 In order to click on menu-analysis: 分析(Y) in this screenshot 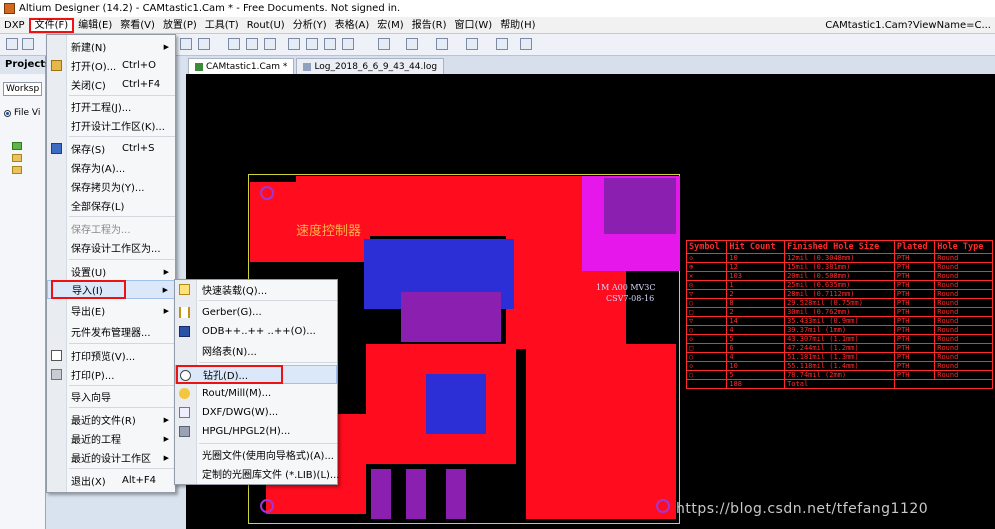, I will do `click(310, 25)`.